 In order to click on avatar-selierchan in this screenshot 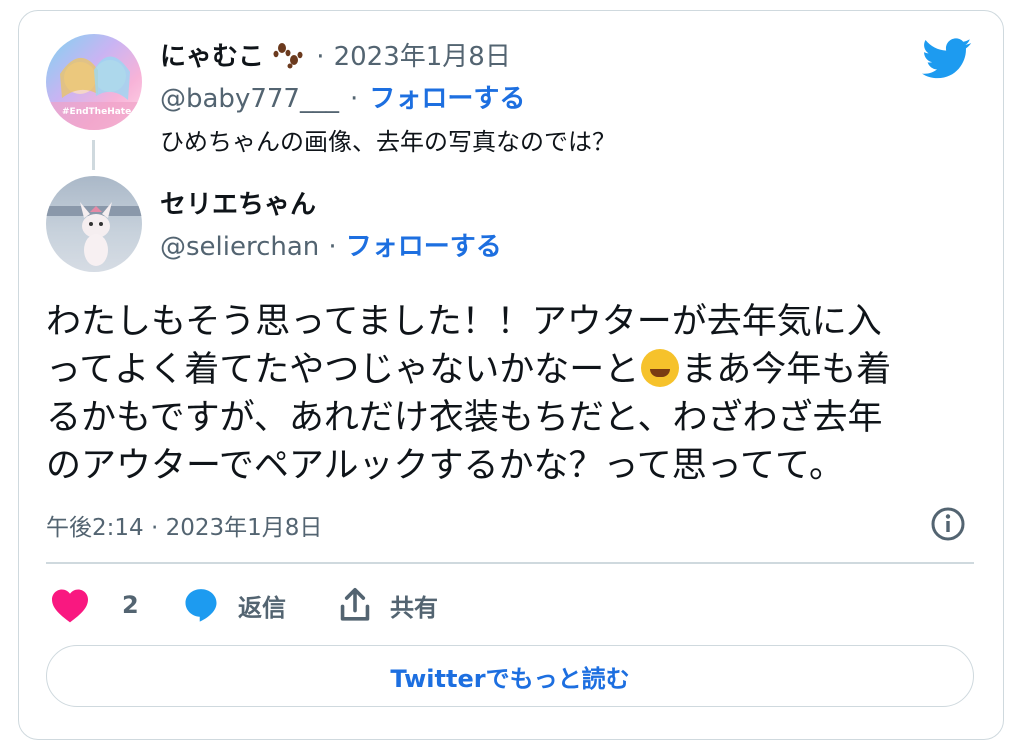, I will do `click(94, 224)`.